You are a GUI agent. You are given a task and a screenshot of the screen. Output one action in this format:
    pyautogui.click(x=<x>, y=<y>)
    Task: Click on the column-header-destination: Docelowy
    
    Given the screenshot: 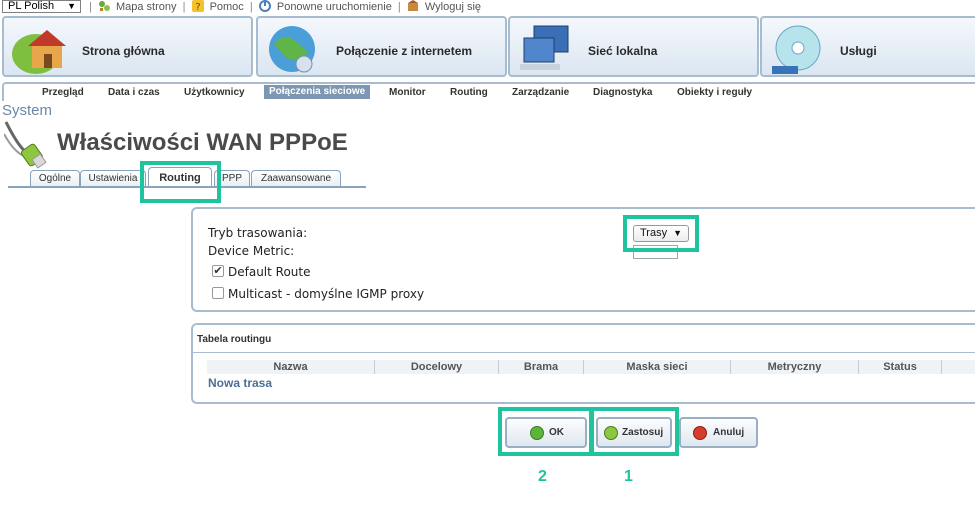 What is the action you would take?
    pyautogui.click(x=436, y=367)
    